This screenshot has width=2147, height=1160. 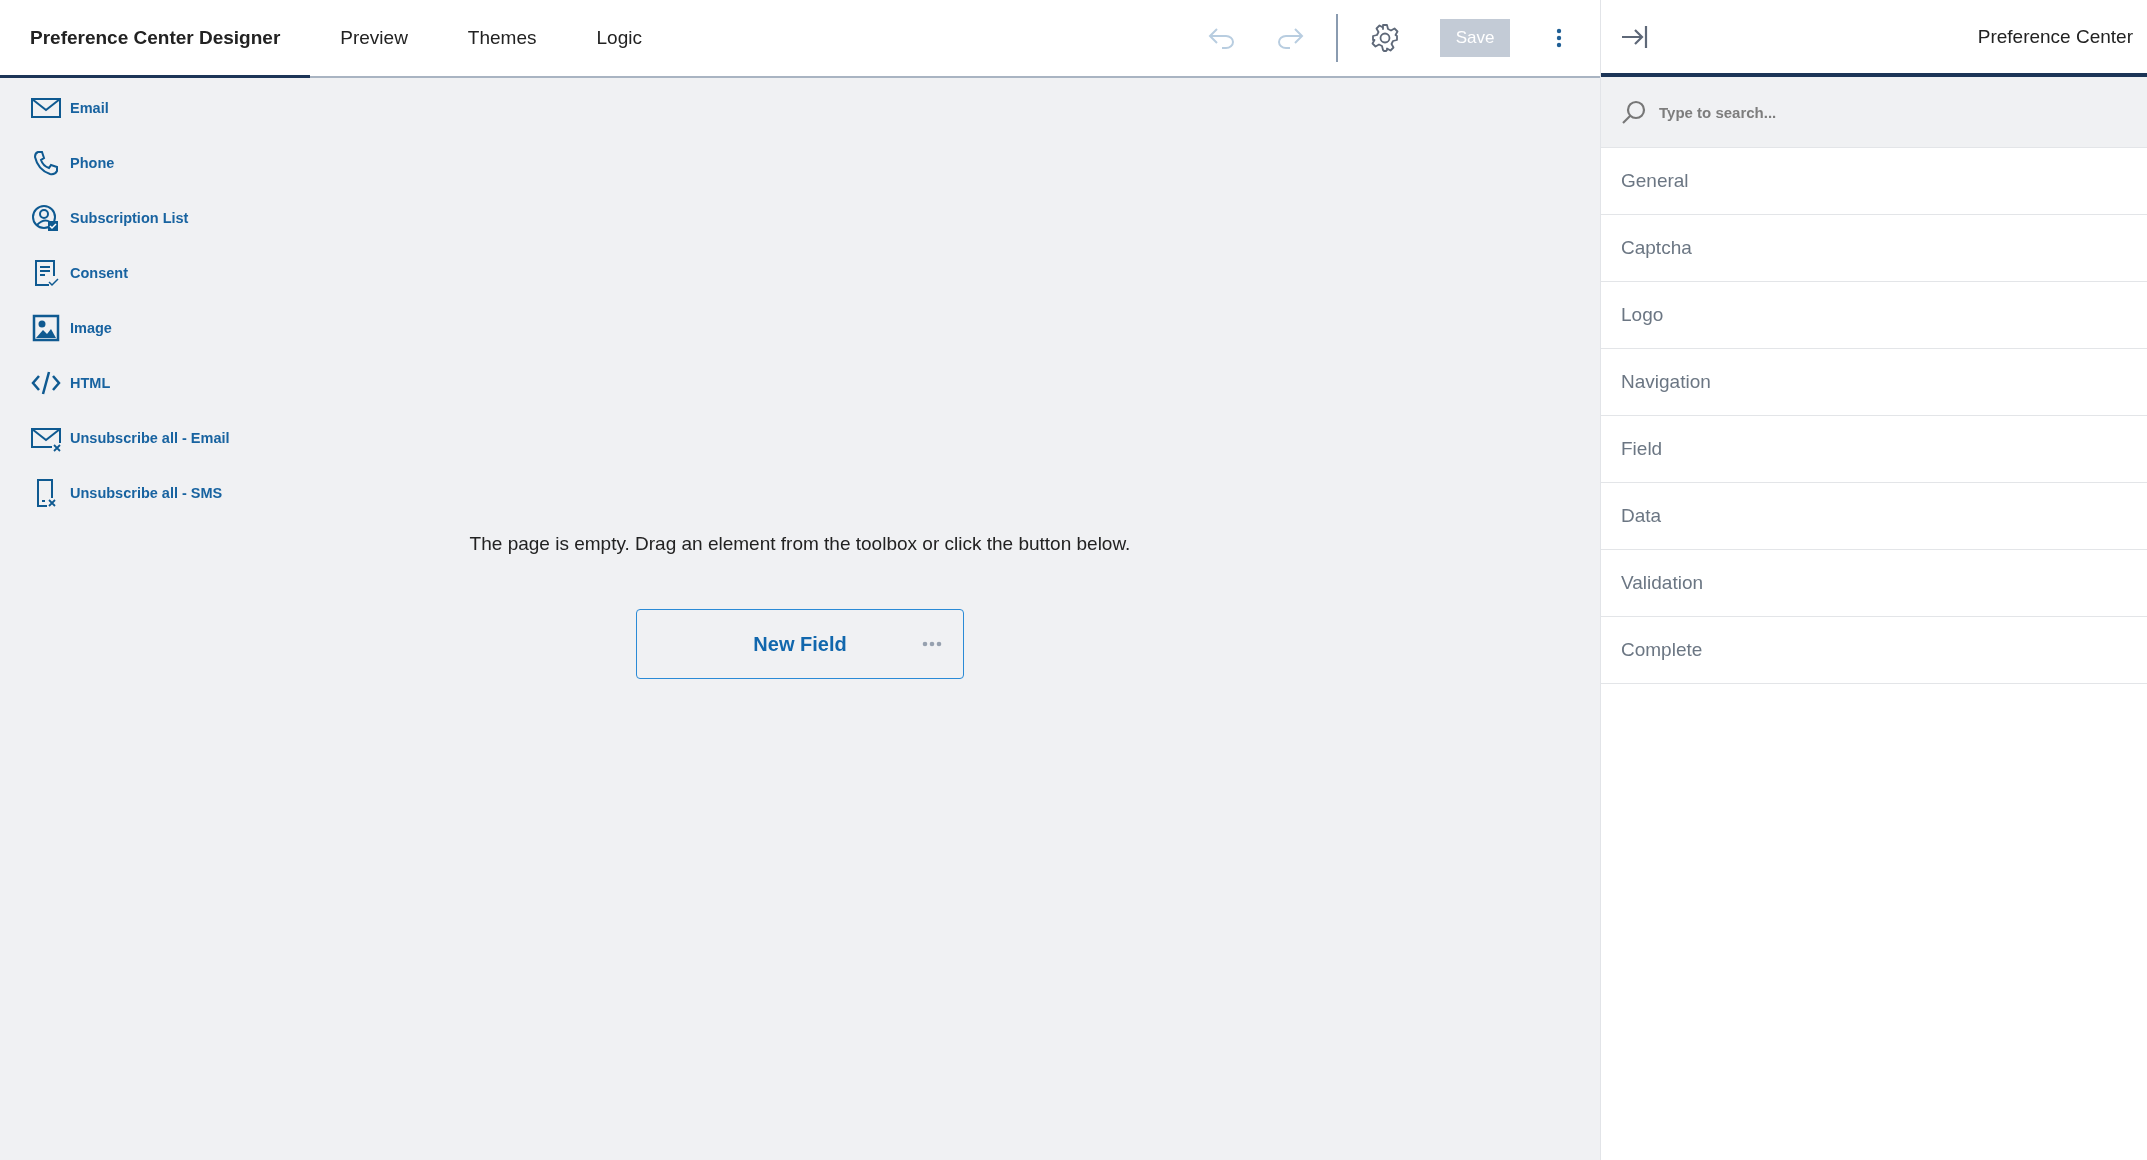 I want to click on toolbox-item: Unsubscribe all - SMS, so click(x=146, y=492).